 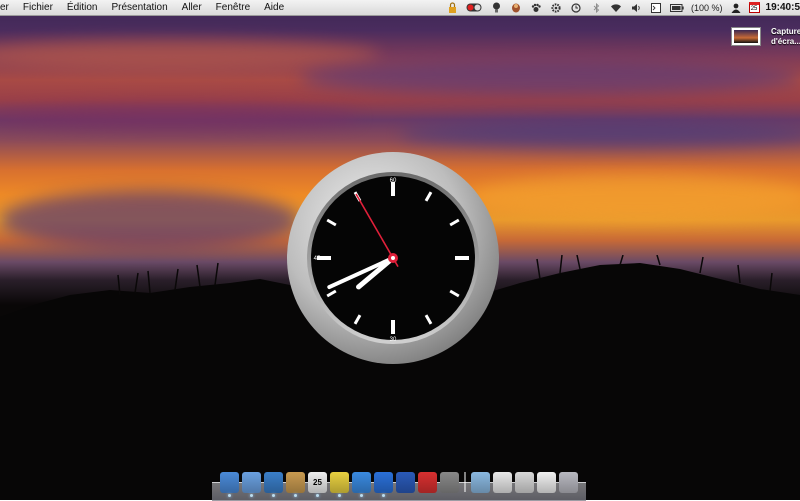 What do you see at coordinates (474, 7) in the screenshot?
I see `toggle-record-icon` at bounding box center [474, 7].